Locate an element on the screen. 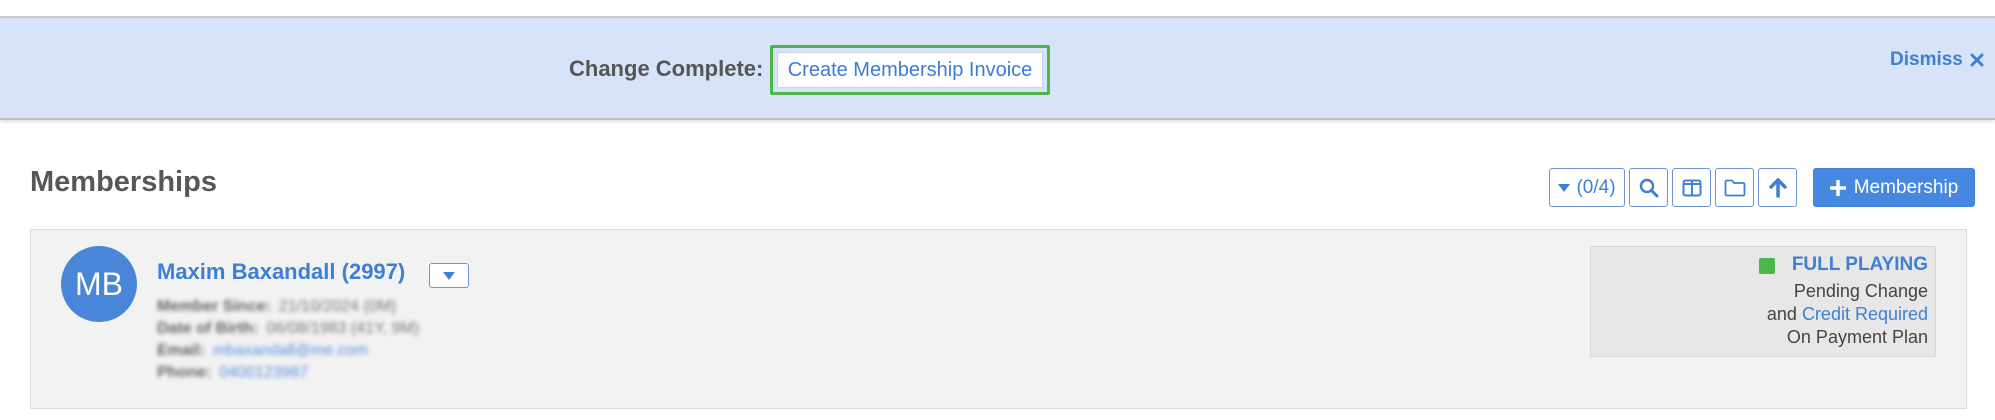 The image size is (1995, 420). memberships-toolbar: (0/4) Membership is located at coordinates (1762, 187).